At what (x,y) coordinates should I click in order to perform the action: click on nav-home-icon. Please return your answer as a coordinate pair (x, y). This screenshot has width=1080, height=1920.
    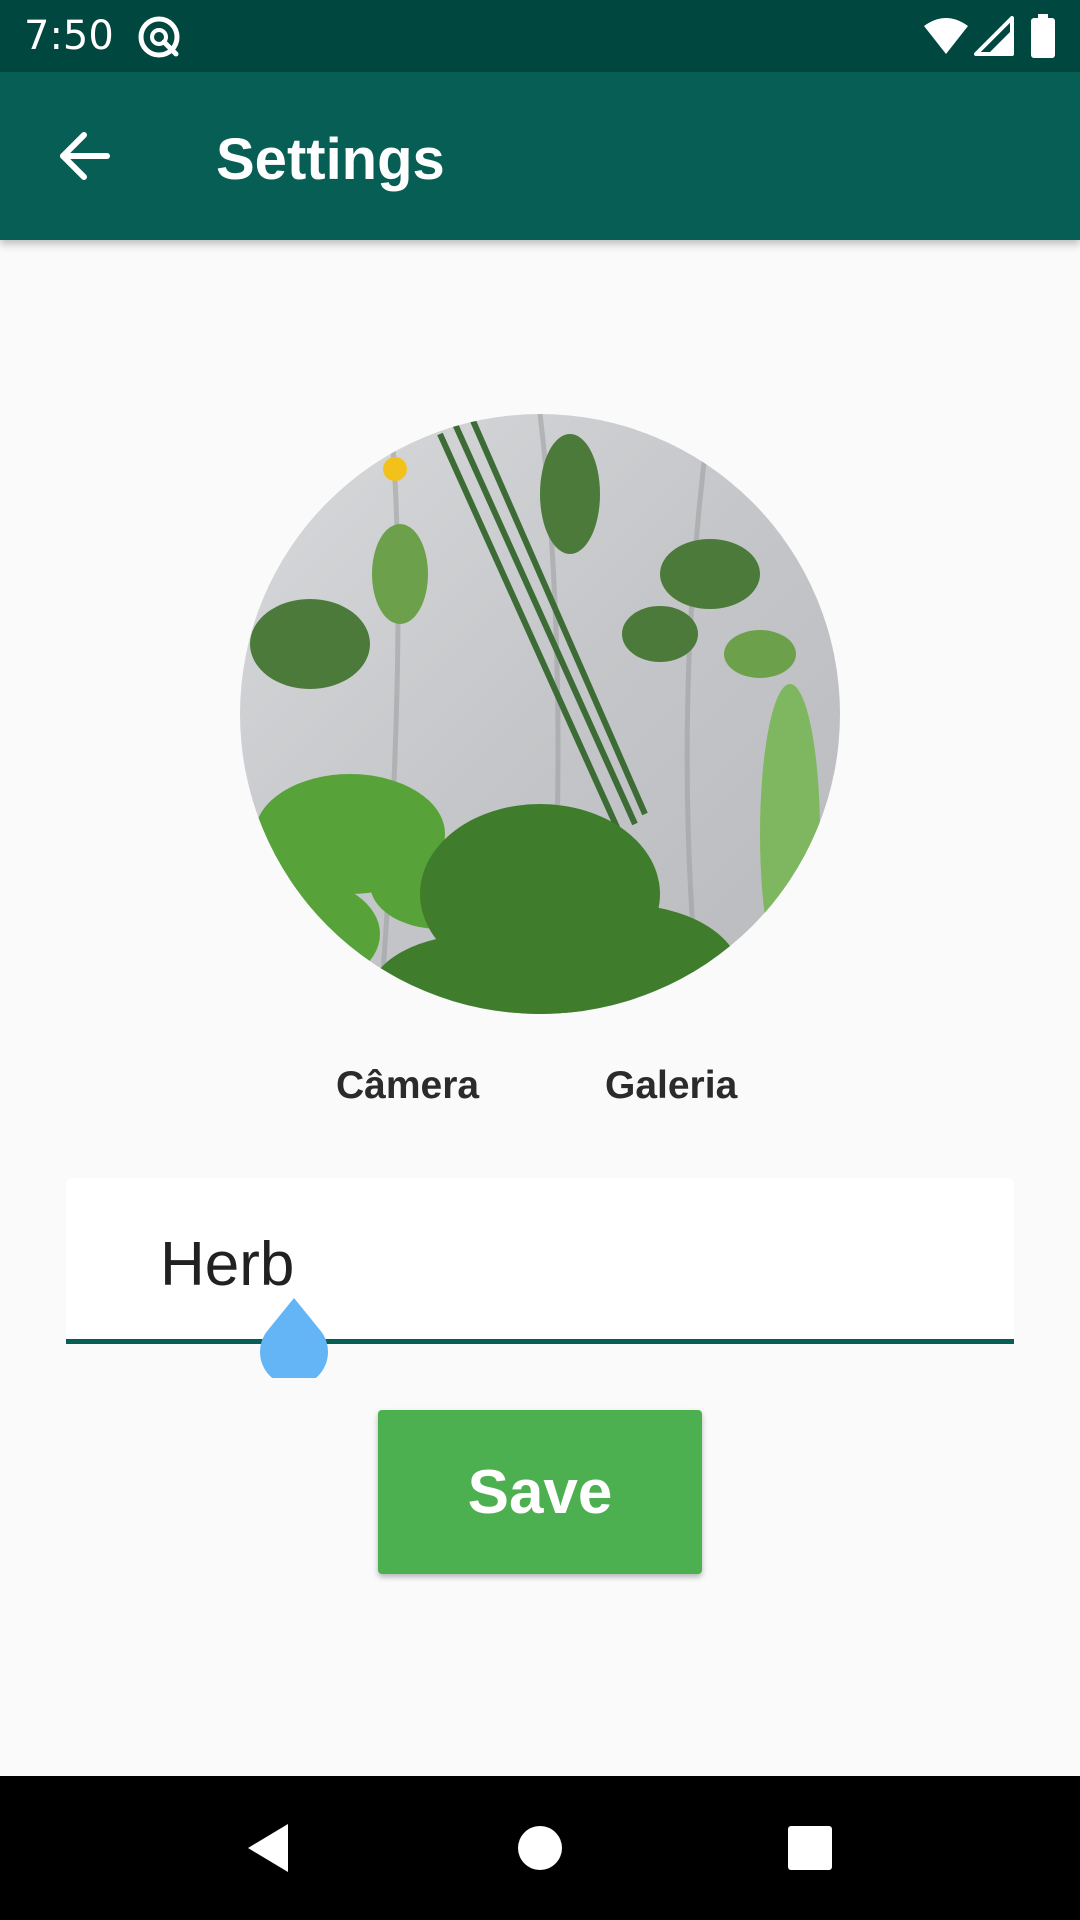
    Looking at the image, I should click on (540, 1848).